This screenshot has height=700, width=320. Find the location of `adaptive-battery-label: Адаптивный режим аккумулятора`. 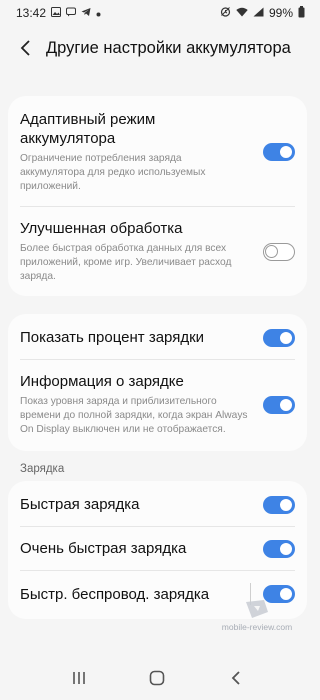

adaptive-battery-label: Адаптивный режим аккумулятора is located at coordinates (88, 129).